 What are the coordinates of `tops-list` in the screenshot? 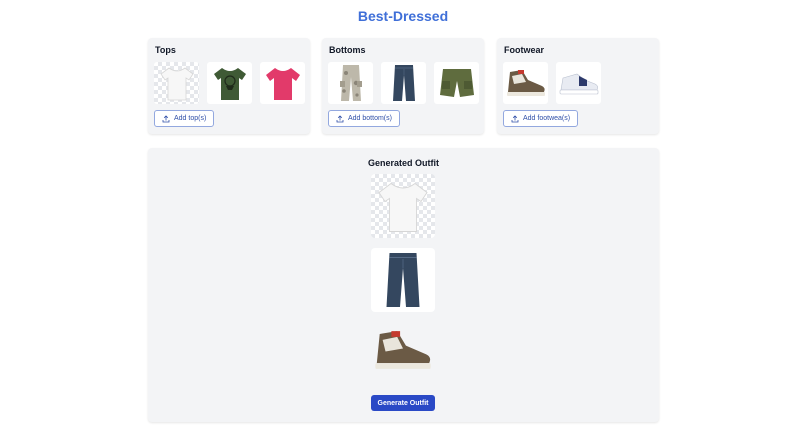 It's located at (229, 83).